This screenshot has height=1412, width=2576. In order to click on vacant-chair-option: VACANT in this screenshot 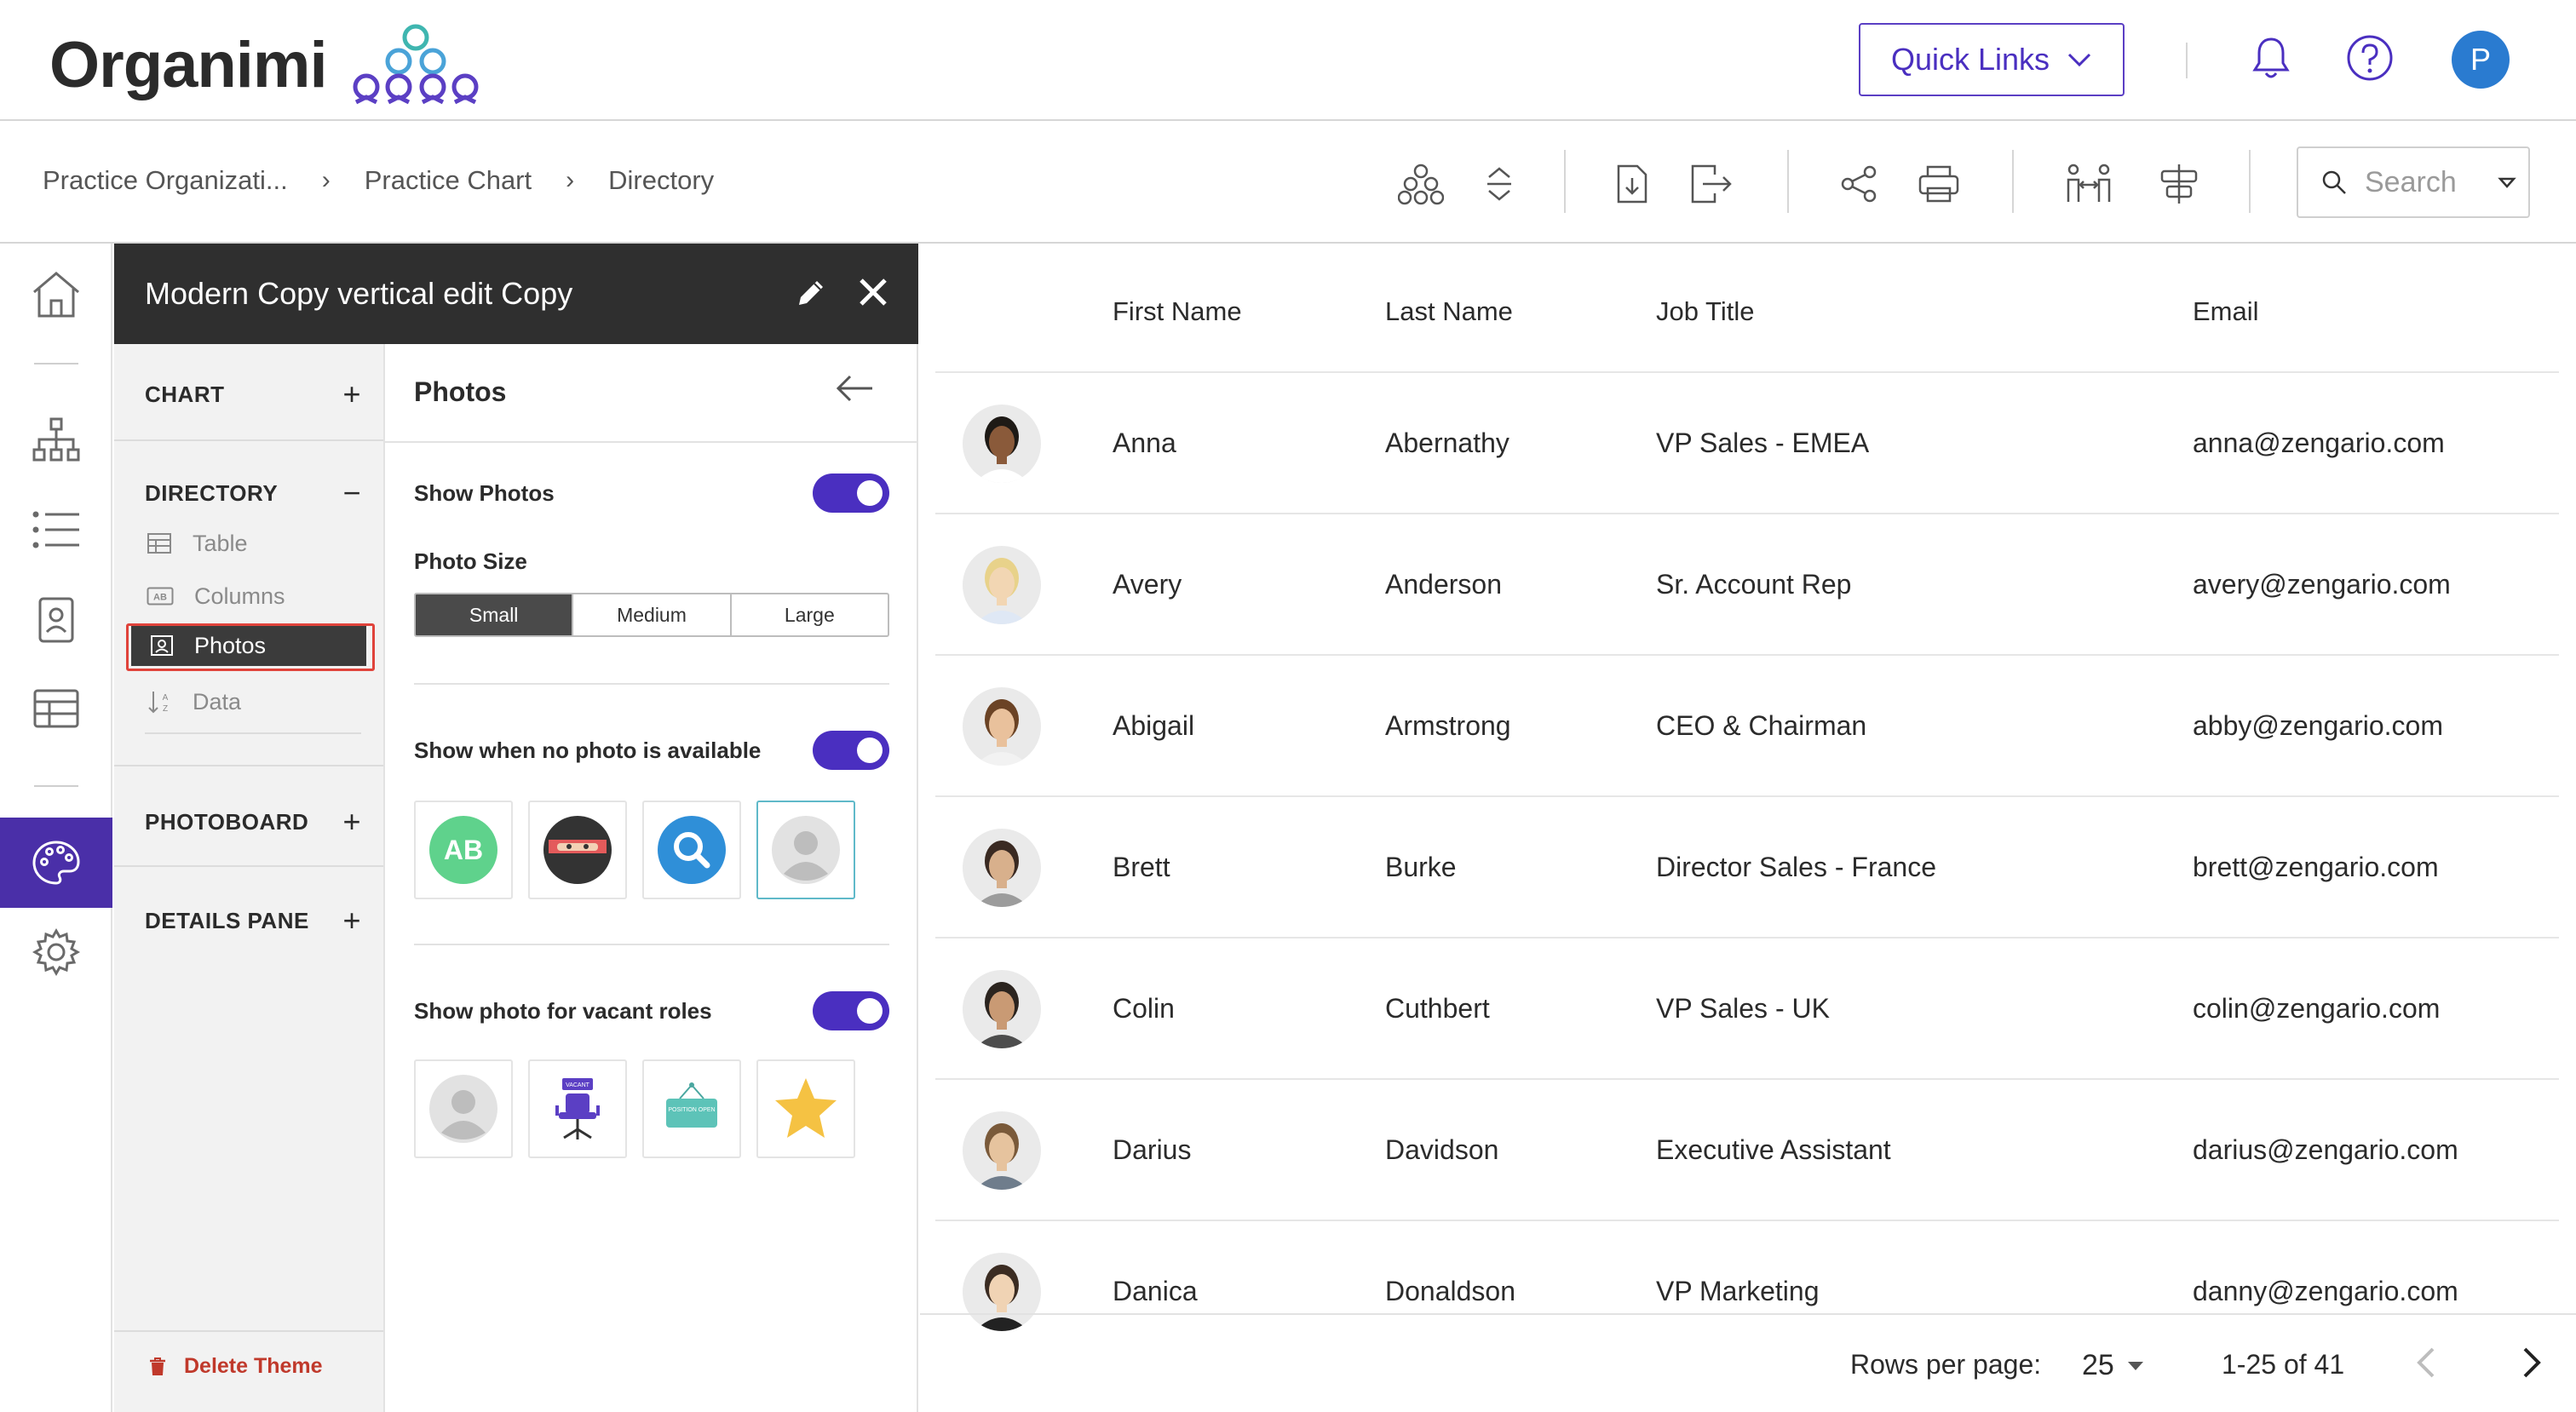, I will do `click(578, 1108)`.